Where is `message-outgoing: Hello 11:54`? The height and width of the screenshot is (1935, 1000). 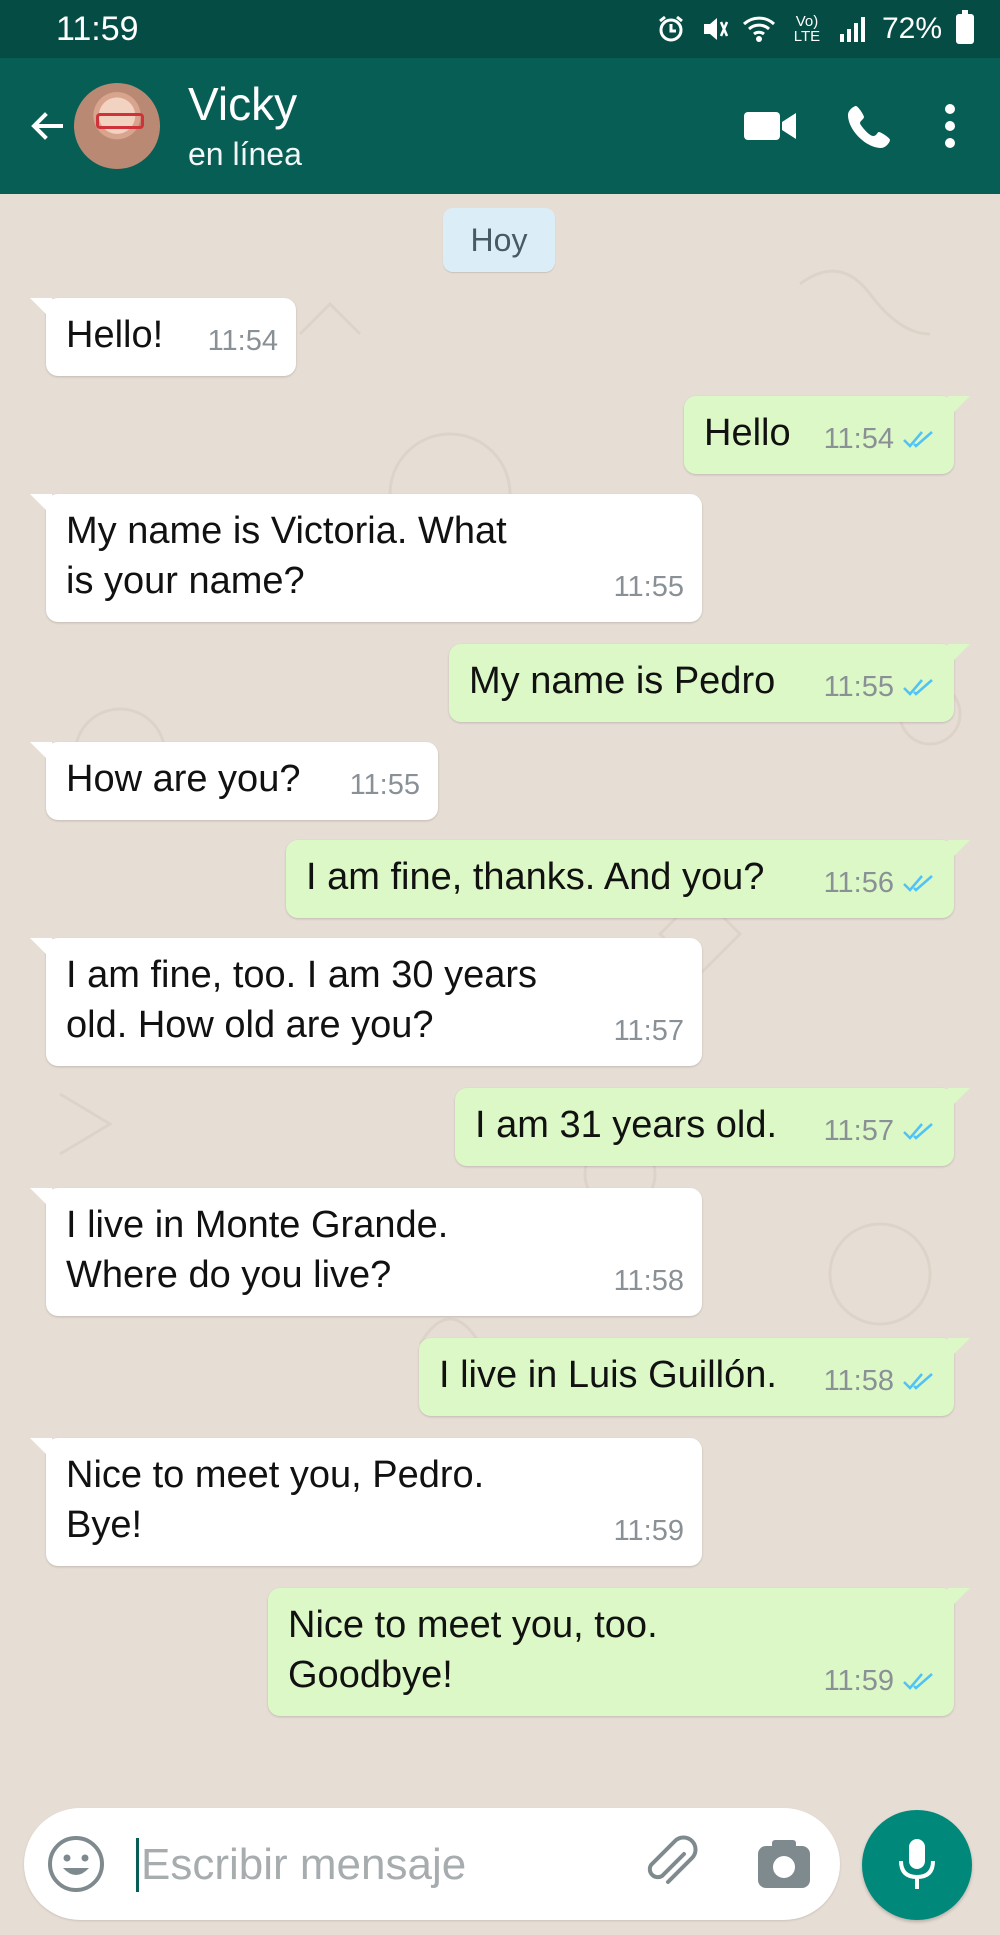
message-outgoing: Hello 11:54 is located at coordinates (827, 435).